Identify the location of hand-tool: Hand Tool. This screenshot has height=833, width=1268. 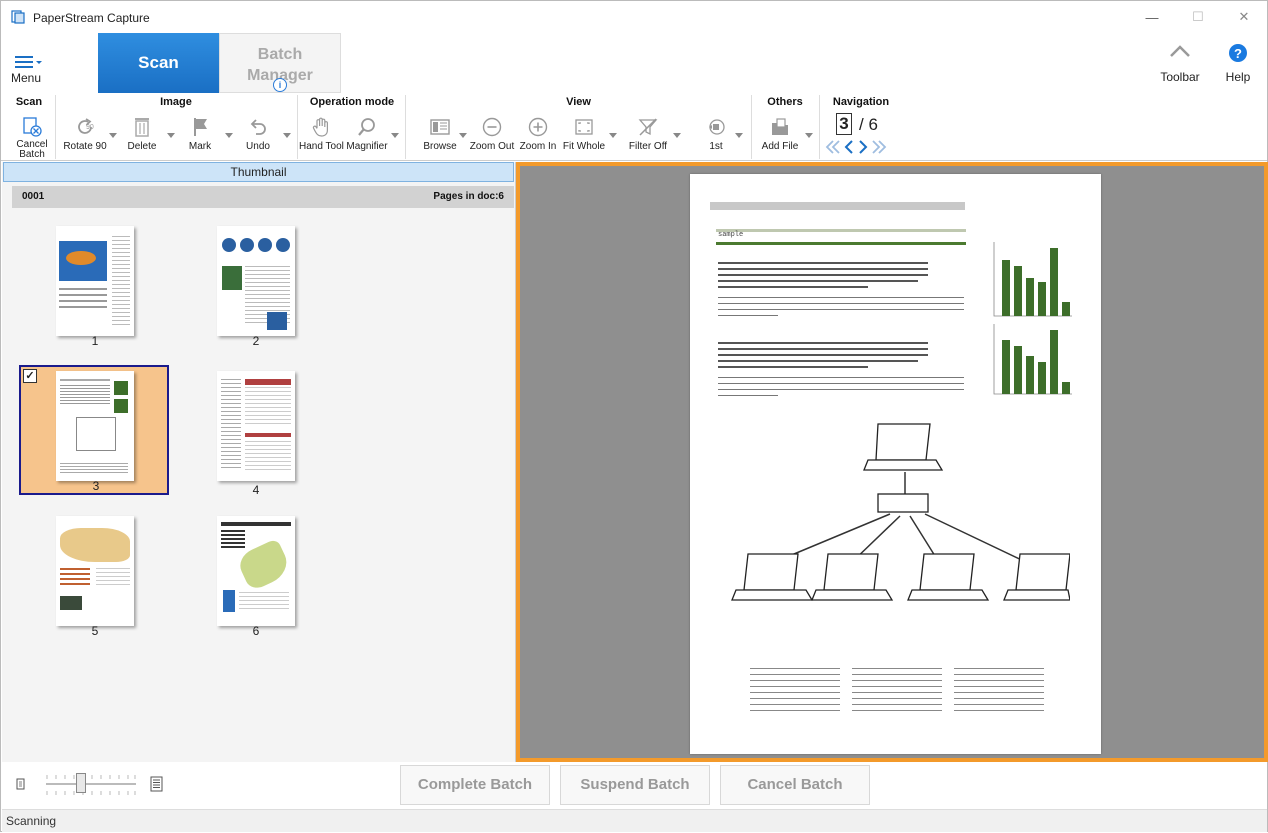
(321, 133).